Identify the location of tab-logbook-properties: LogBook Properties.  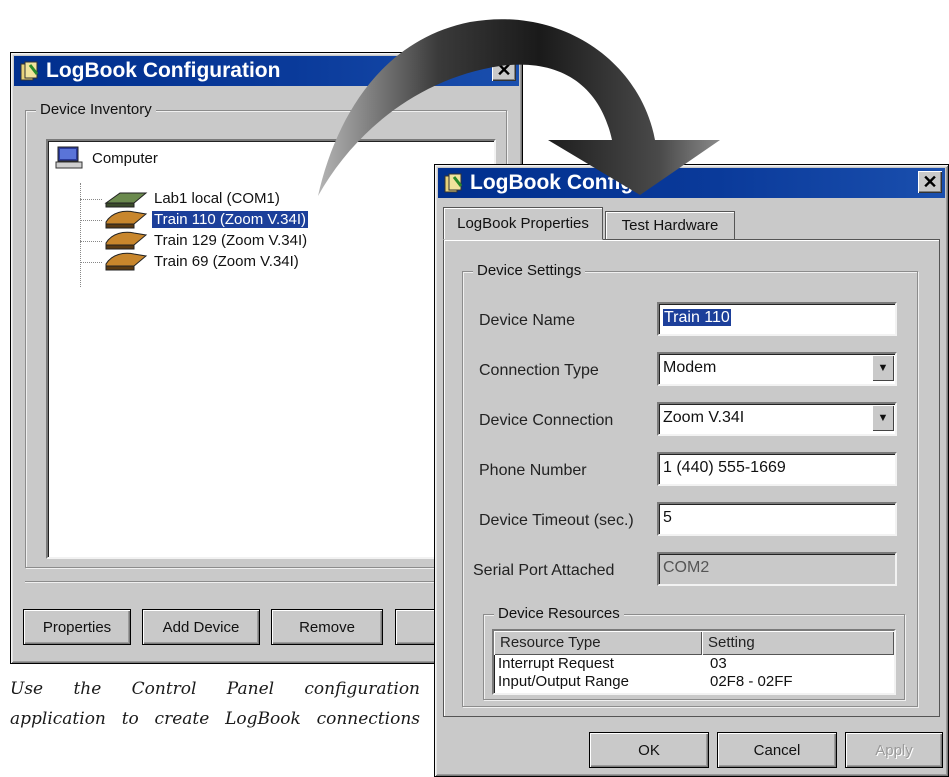
(523, 223).